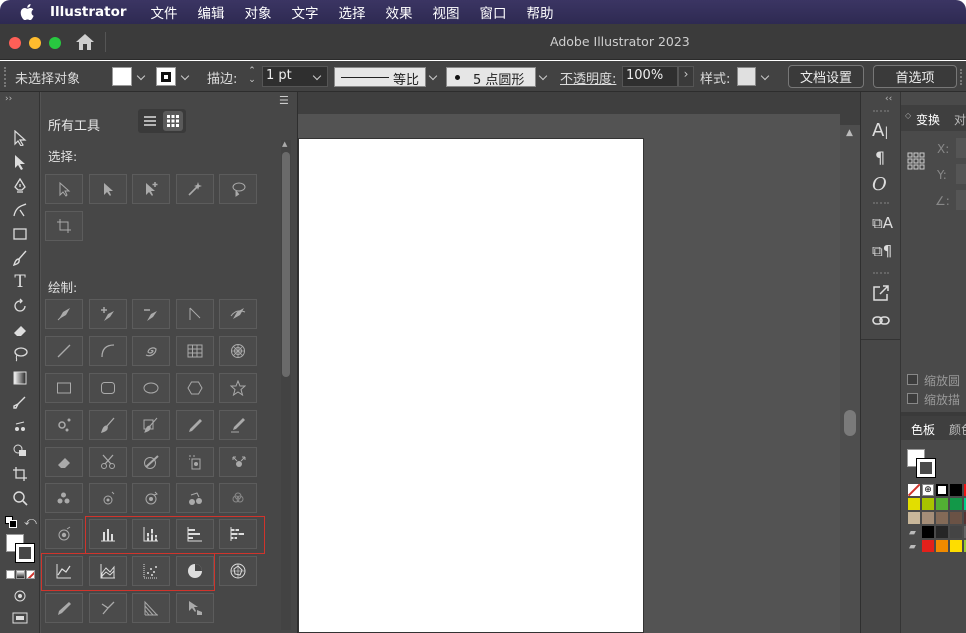 The height and width of the screenshot is (633, 966). Describe the element at coordinates (20, 596) in the screenshot. I see `draw-mode-icon` at that location.